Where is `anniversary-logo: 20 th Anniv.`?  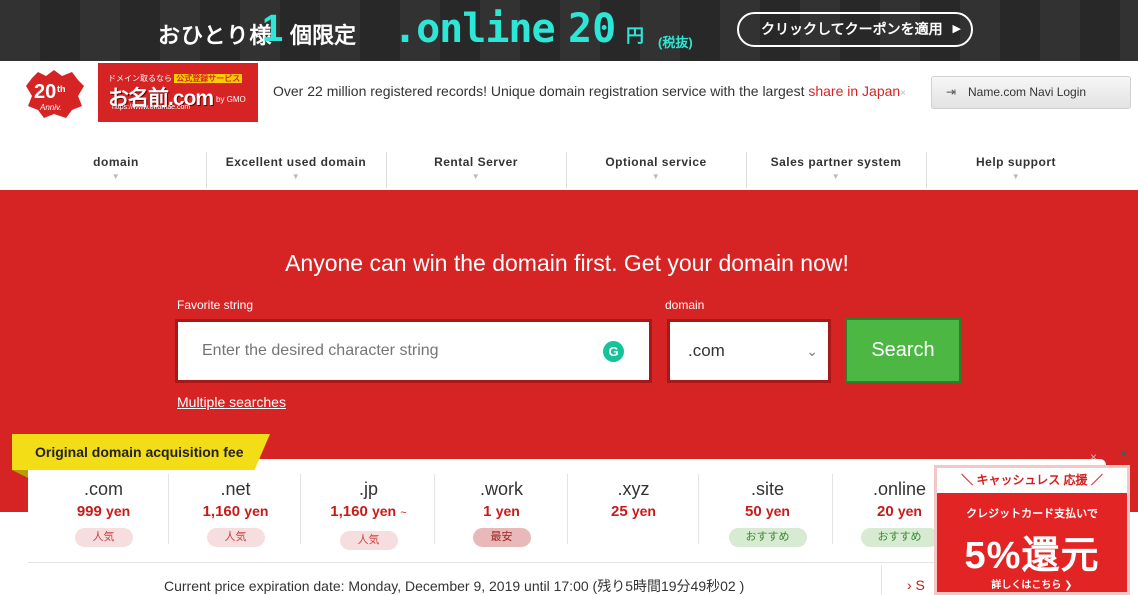 anniversary-logo: 20 th Anniv. is located at coordinates (55, 94).